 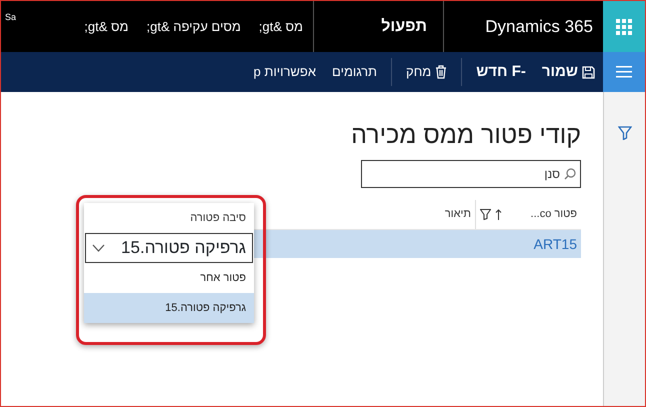 I want to click on chevron-down-icon, so click(x=98, y=248).